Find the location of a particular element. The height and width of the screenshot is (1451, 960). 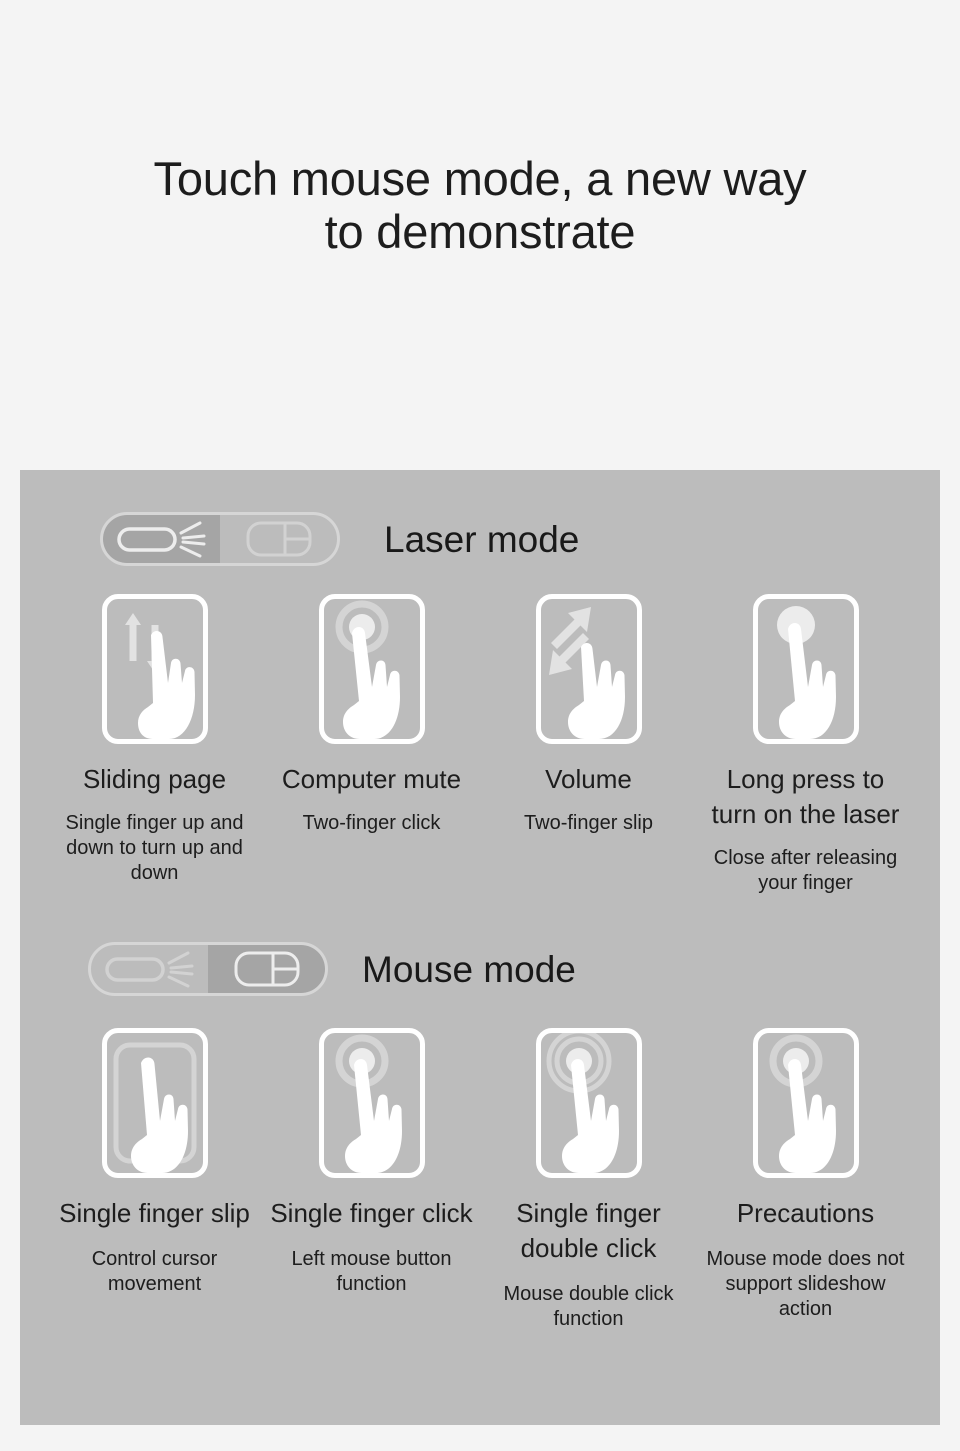

mouse-mode-header: Mouse mode is located at coordinates (480, 946).